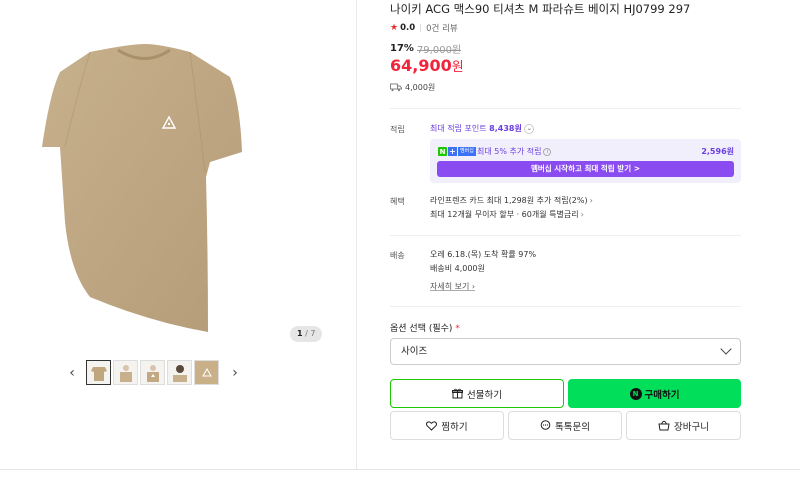  I want to click on sale-price-value: 64,900, so click(421, 65).